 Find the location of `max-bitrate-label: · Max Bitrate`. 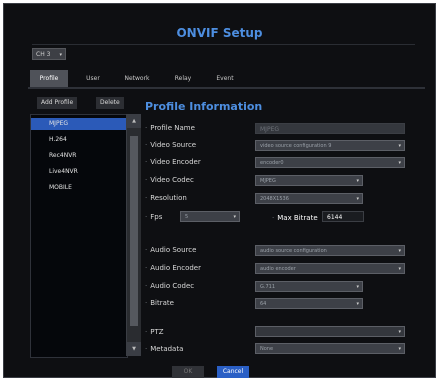

max-bitrate-label: · Max Bitrate is located at coordinates (295, 218).